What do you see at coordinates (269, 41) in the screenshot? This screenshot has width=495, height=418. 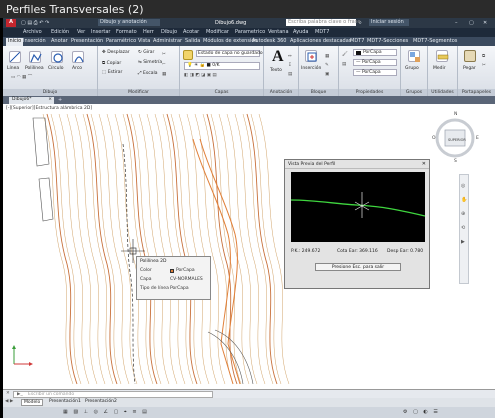 I see `tab-autodesk360: Autodesk 360` at bounding box center [269, 41].